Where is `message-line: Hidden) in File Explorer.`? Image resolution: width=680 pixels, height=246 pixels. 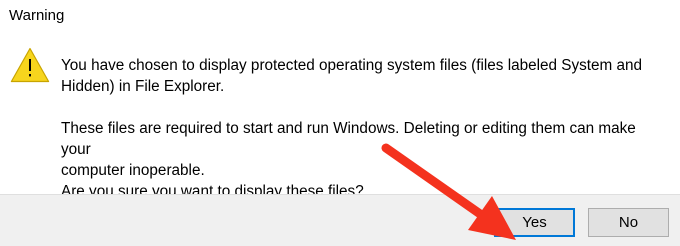 message-line: Hidden) in File Explorer. is located at coordinates (143, 86).